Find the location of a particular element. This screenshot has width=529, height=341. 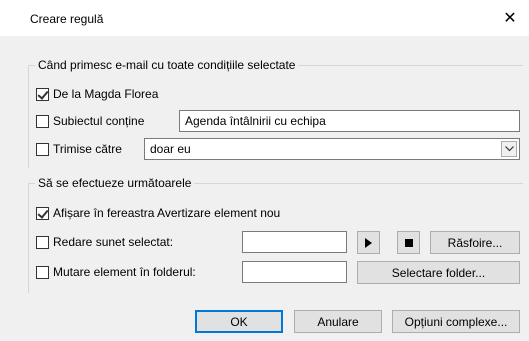

subject-input: Agenda întâlnirii cu echipa is located at coordinates (349, 121).